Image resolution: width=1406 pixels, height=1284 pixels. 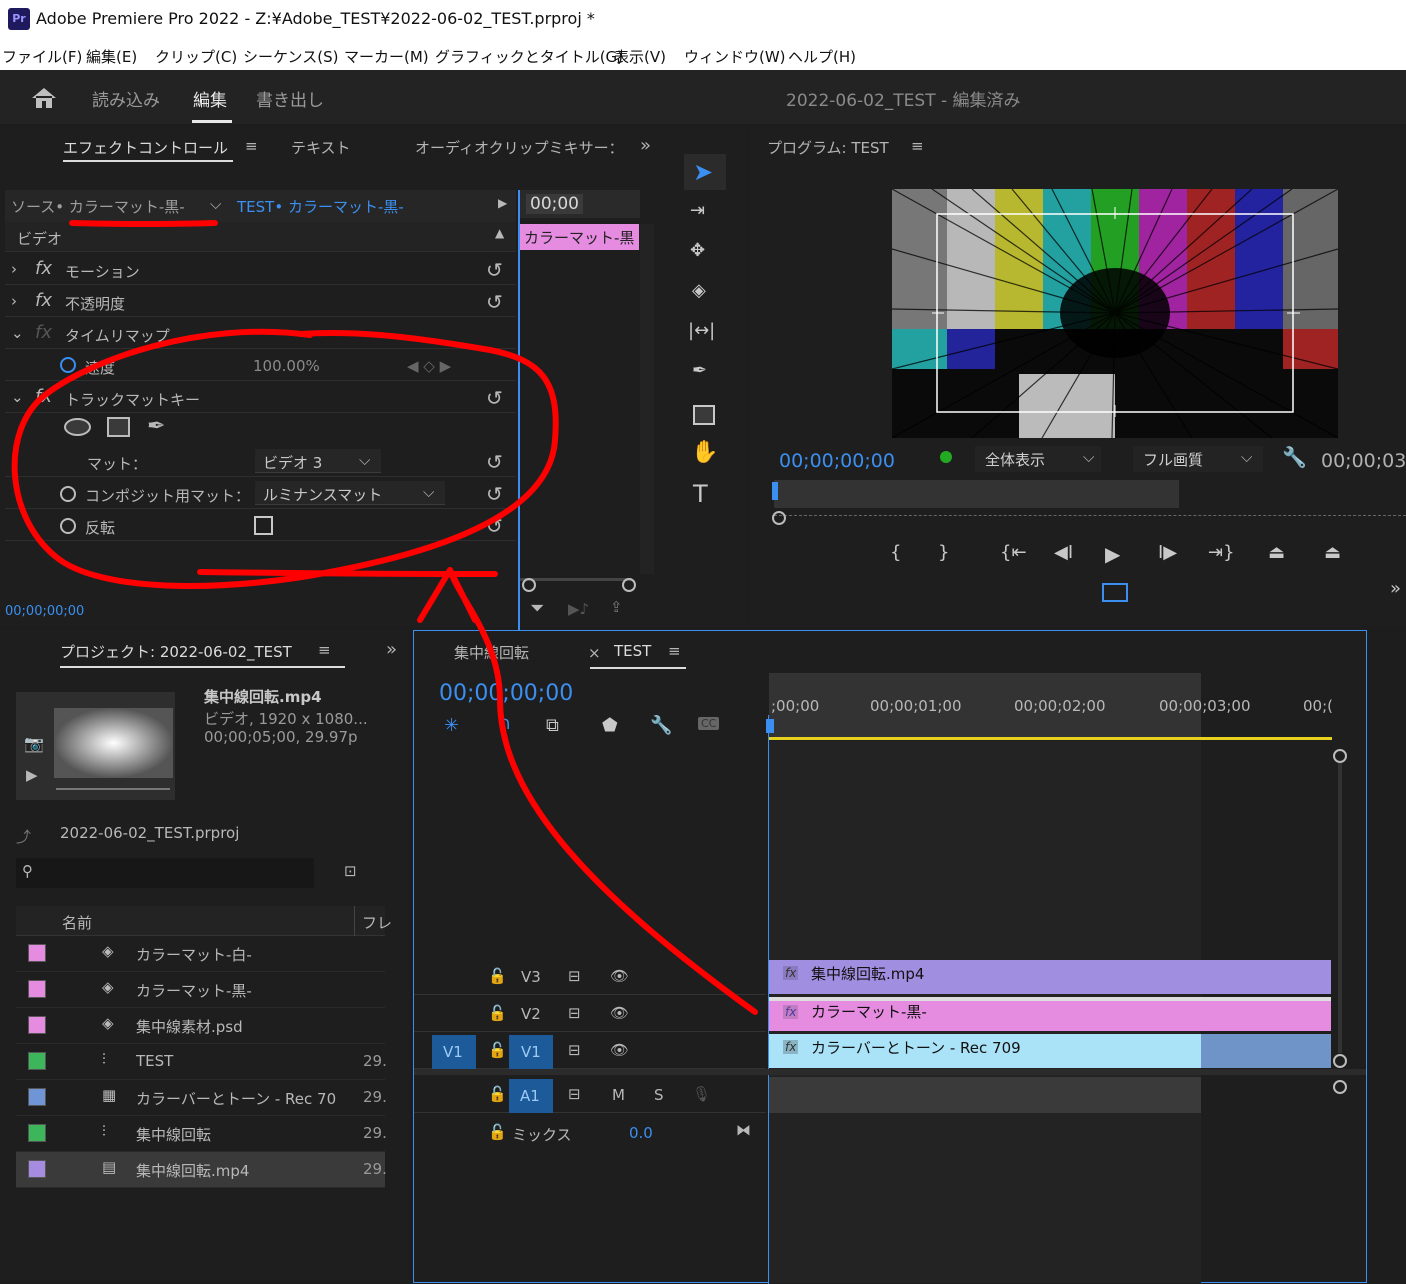 I want to click on mix-value: 0.0, so click(x=641, y=1133).